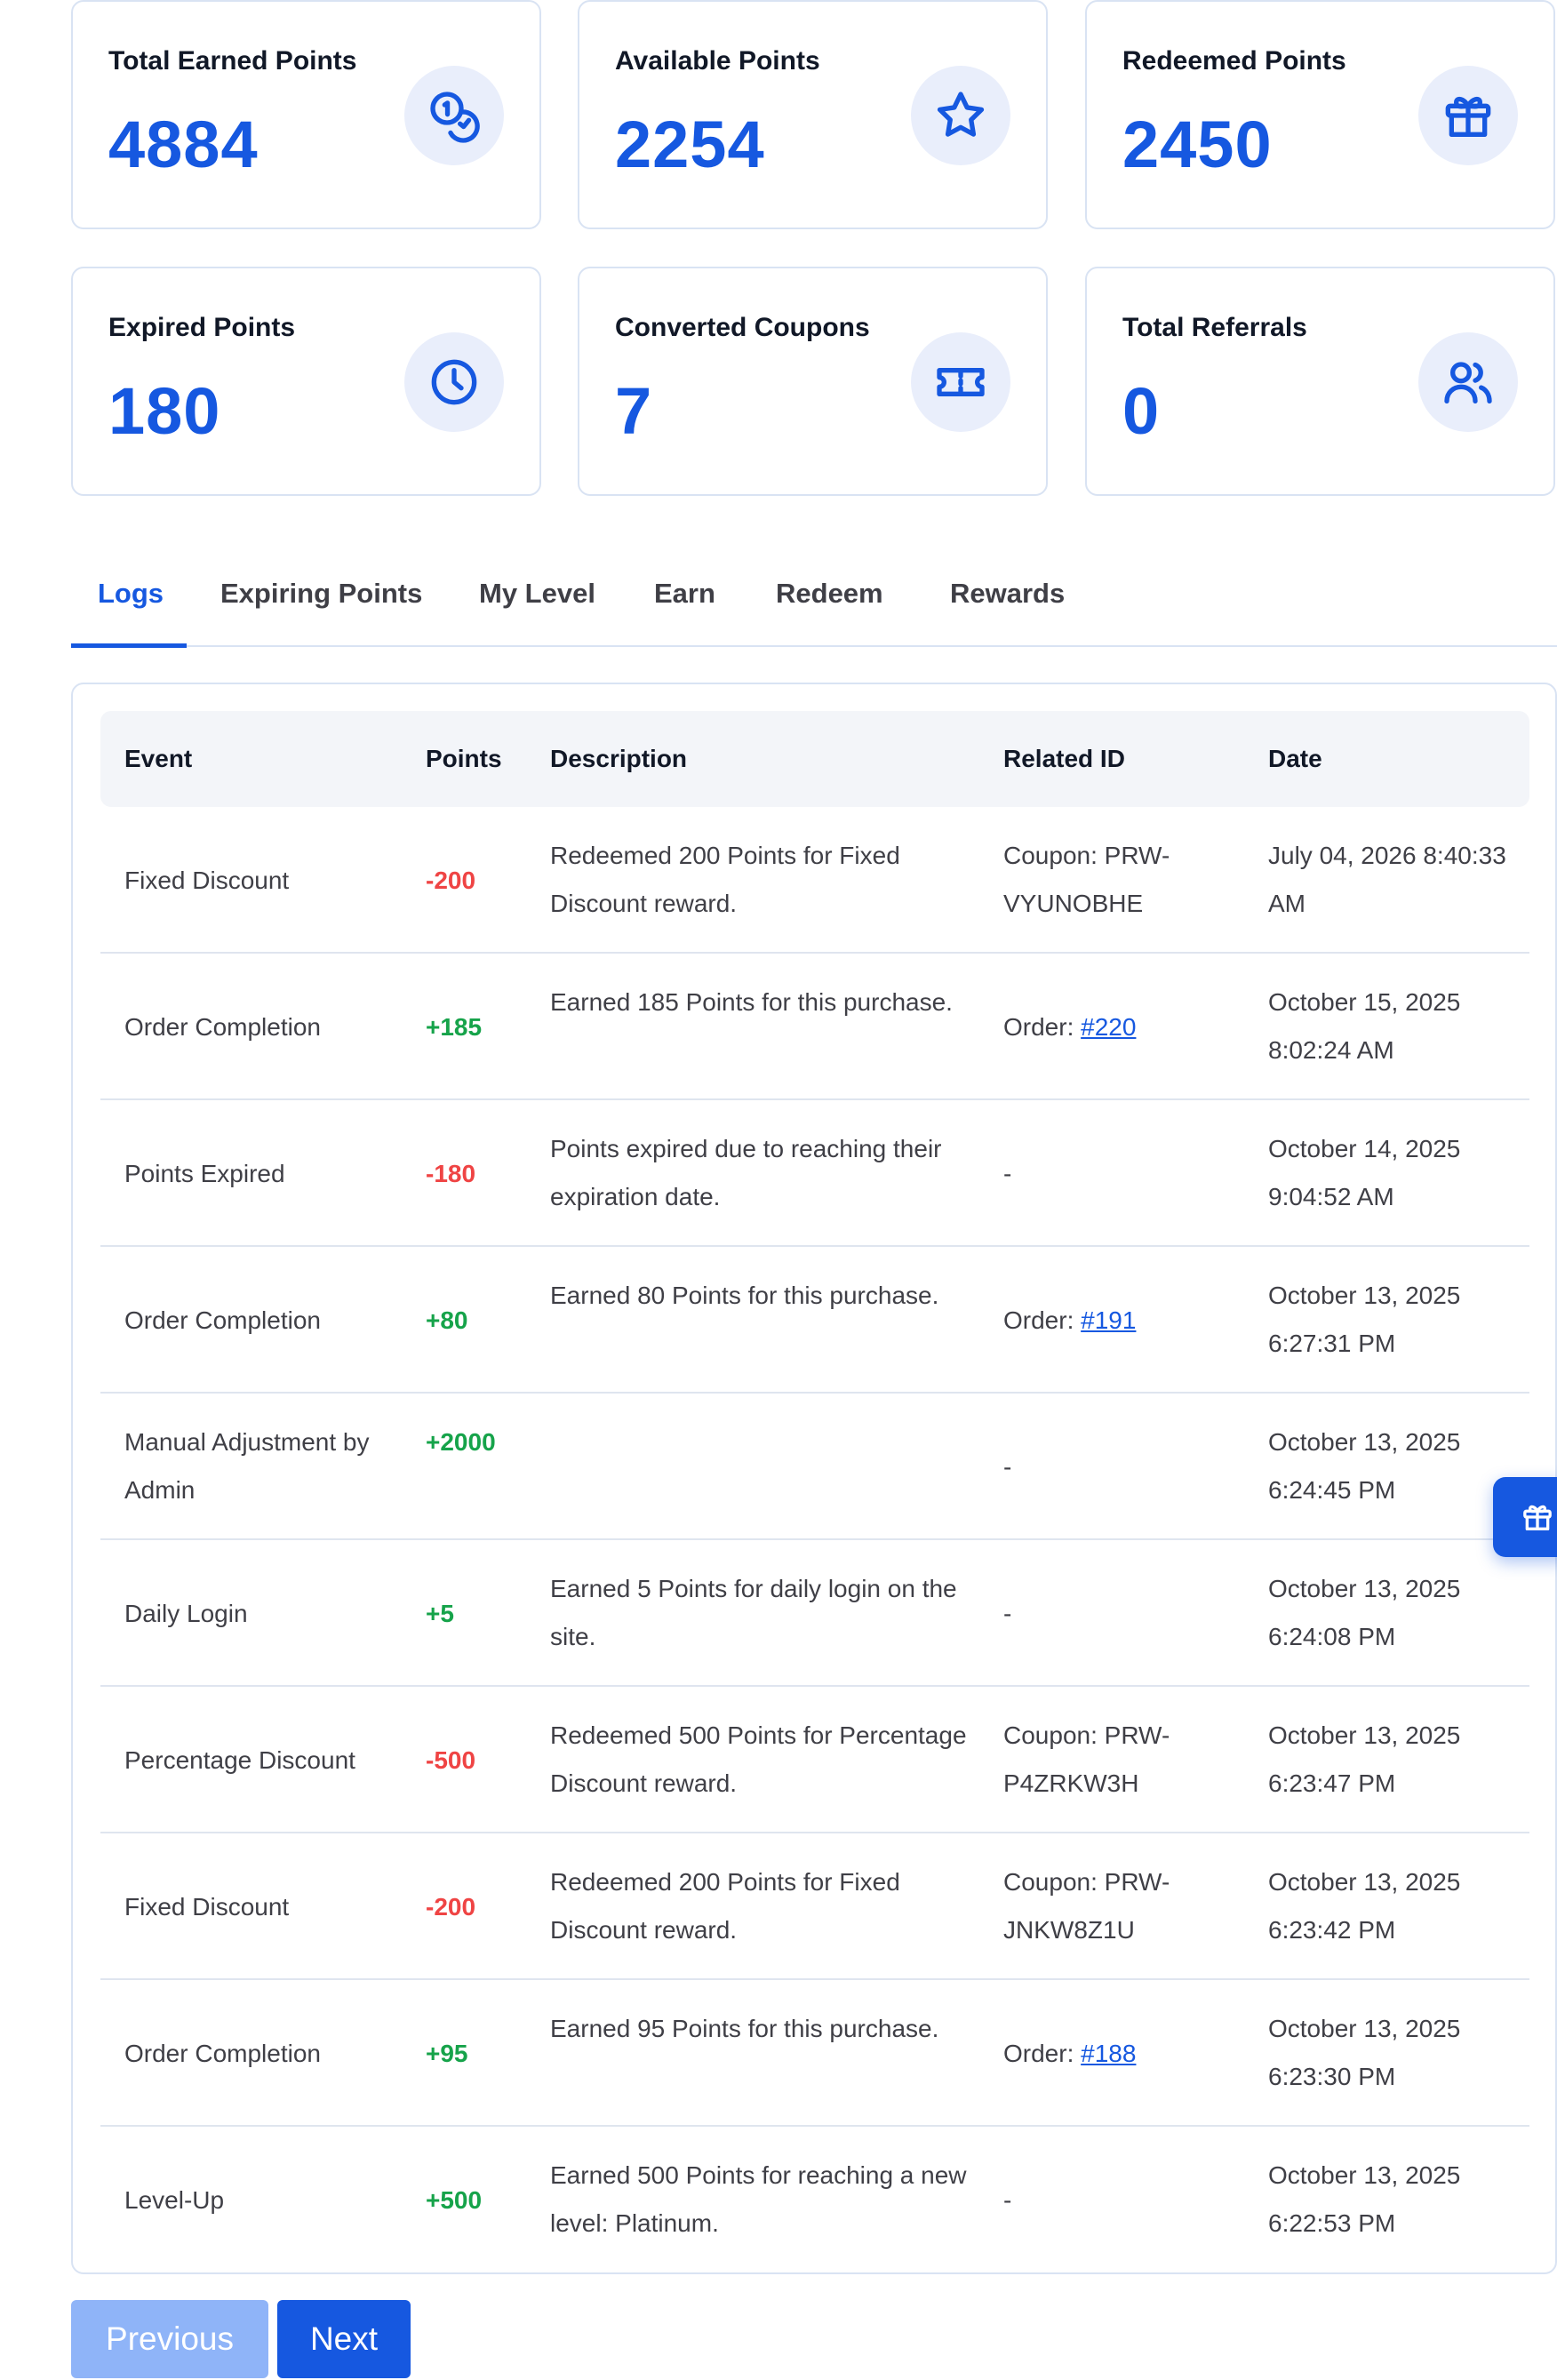 This screenshot has width=1557, height=2380. Describe the element at coordinates (1086, 1906) in the screenshot. I see `related-id-cell: Coupon: PRW-JNKW8Z1U` at that location.